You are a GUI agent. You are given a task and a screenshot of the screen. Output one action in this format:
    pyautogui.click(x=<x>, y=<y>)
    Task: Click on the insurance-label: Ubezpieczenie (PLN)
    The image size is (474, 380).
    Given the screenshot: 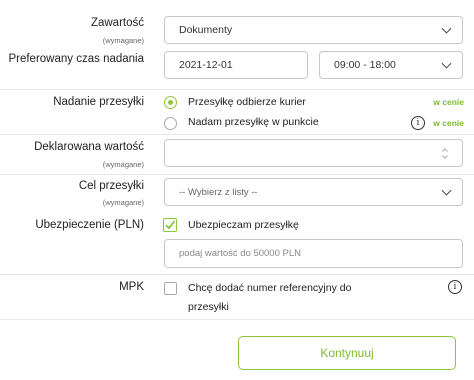 What is the action you would take?
    pyautogui.click(x=89, y=225)
    